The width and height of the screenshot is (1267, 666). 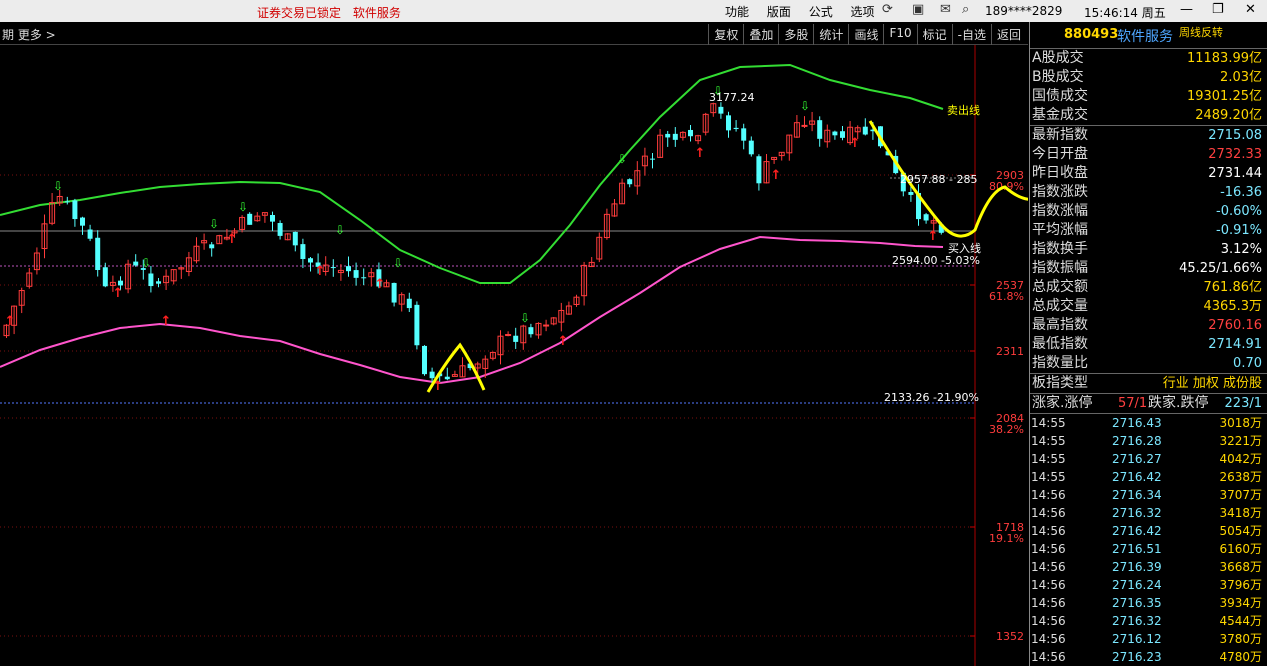 I want to click on tick-volume: 3018万, so click(x=1240, y=423).